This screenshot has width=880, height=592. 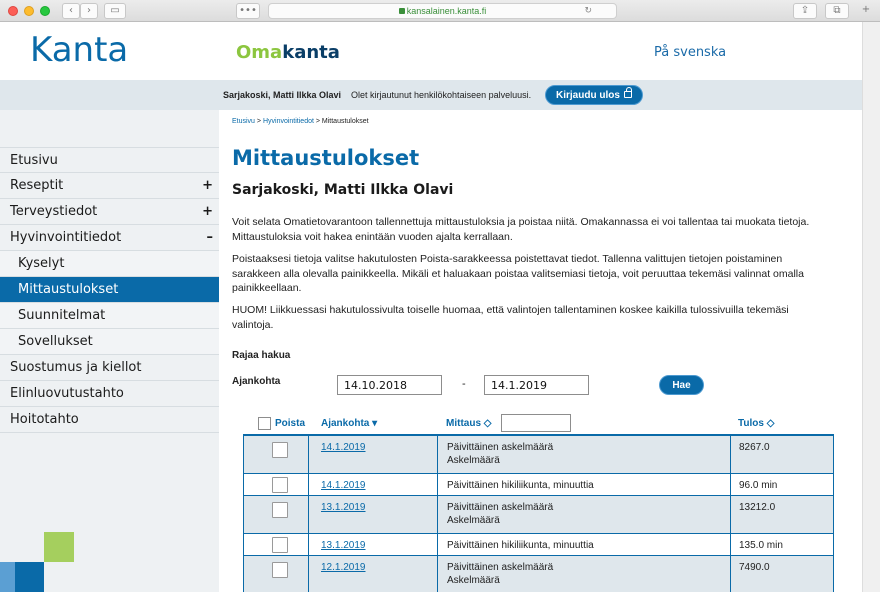 What do you see at coordinates (109, 238) in the screenshot?
I see `sidebar-item-hyvinvointitiedot: Hyvinvointitiedot –` at bounding box center [109, 238].